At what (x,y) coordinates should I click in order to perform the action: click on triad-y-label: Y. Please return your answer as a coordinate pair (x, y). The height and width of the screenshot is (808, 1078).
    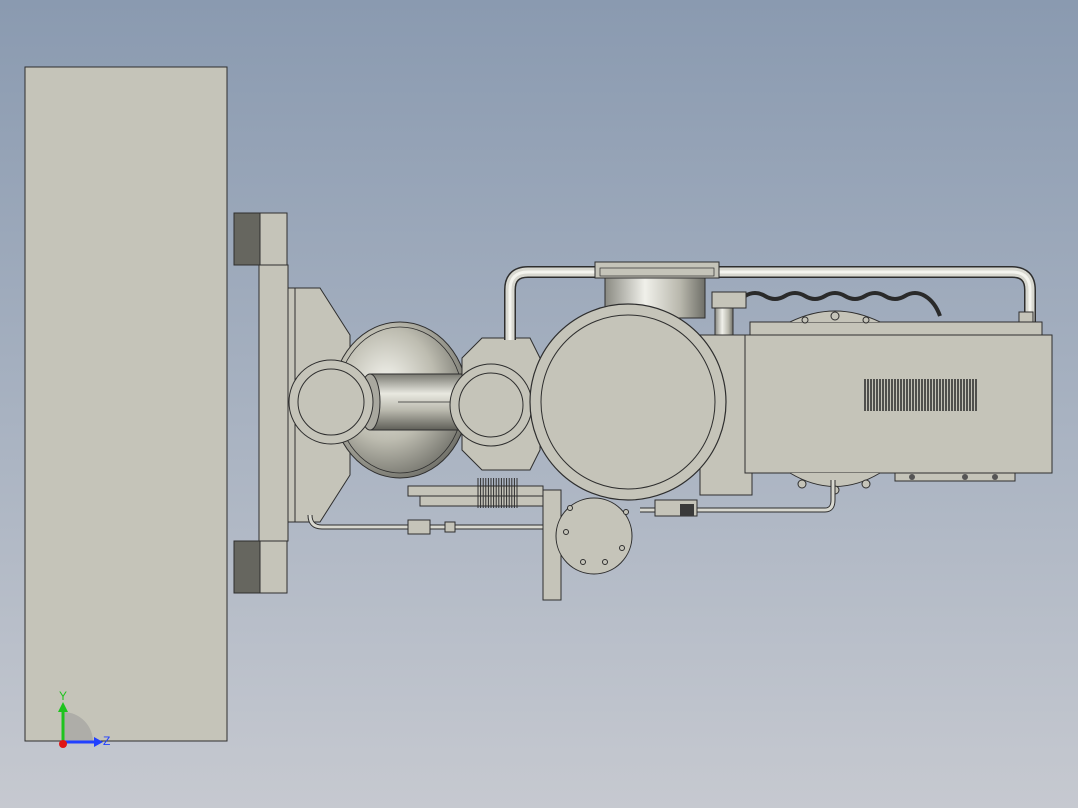
    Looking at the image, I should click on (63, 696).